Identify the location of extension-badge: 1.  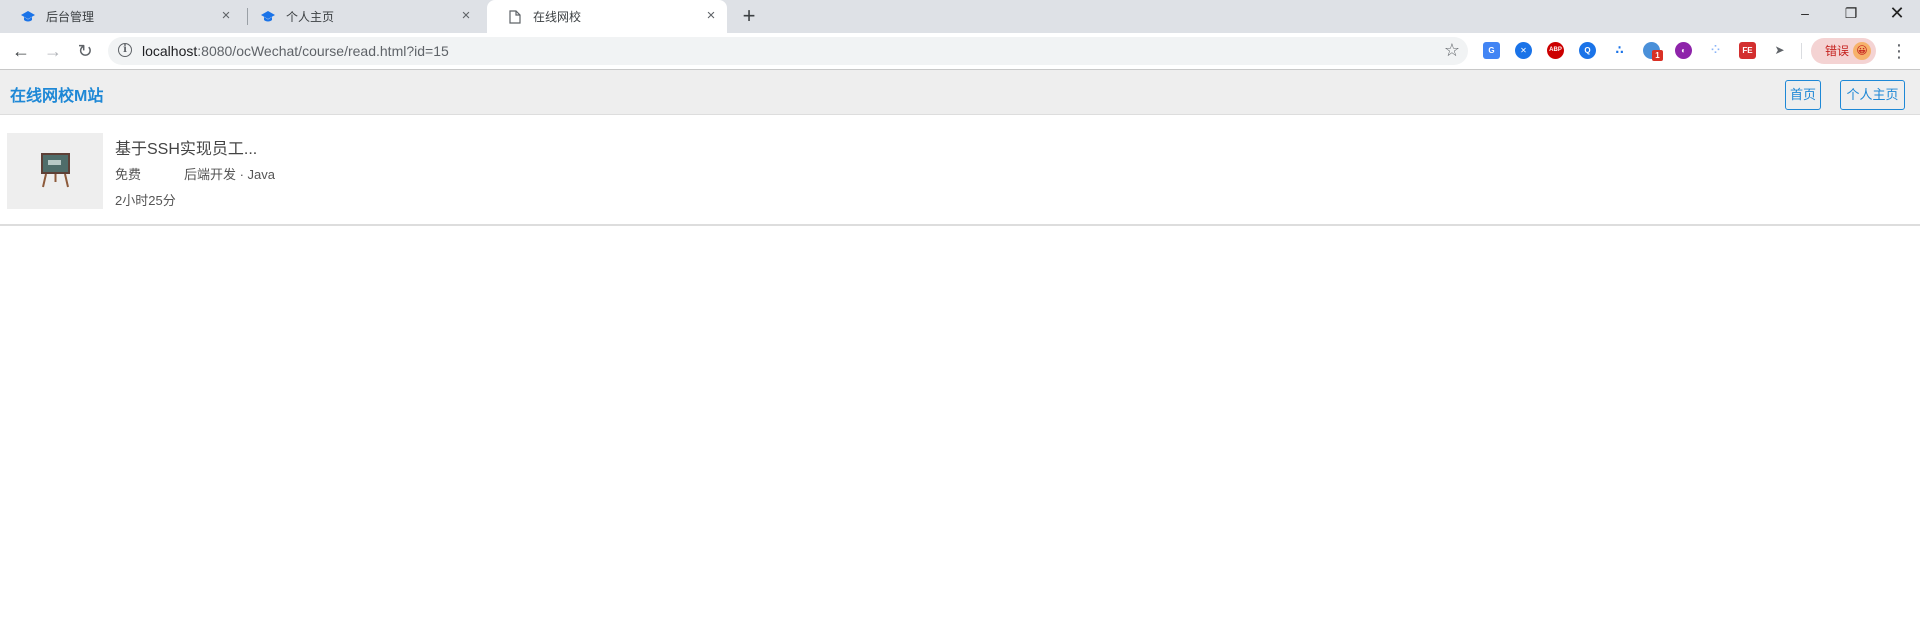
(1657, 55).